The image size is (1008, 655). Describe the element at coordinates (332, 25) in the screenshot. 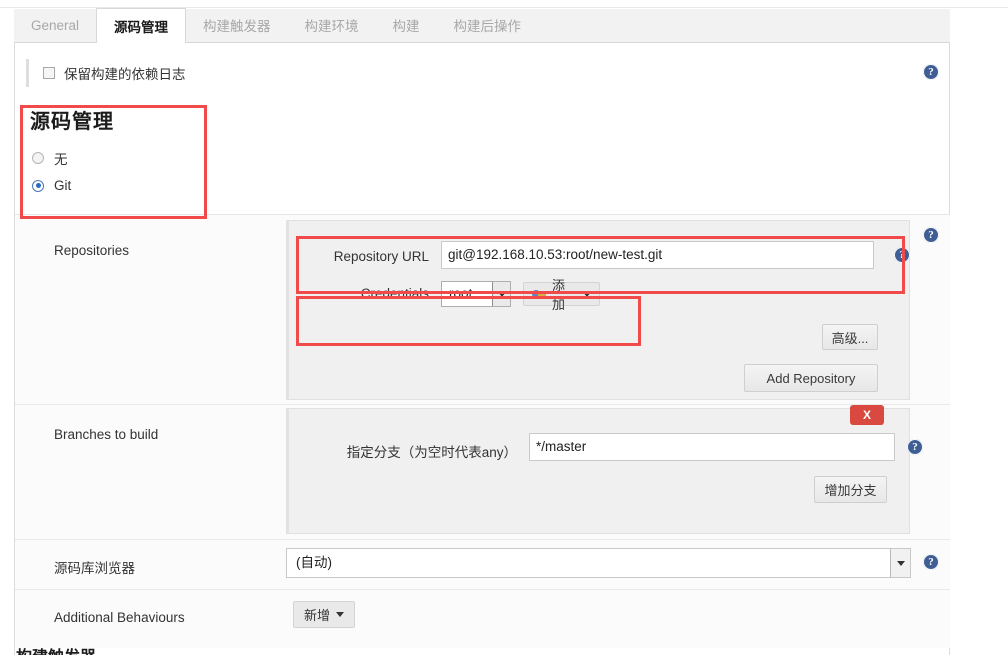

I see `tab-build-environment: 构建环境` at that location.